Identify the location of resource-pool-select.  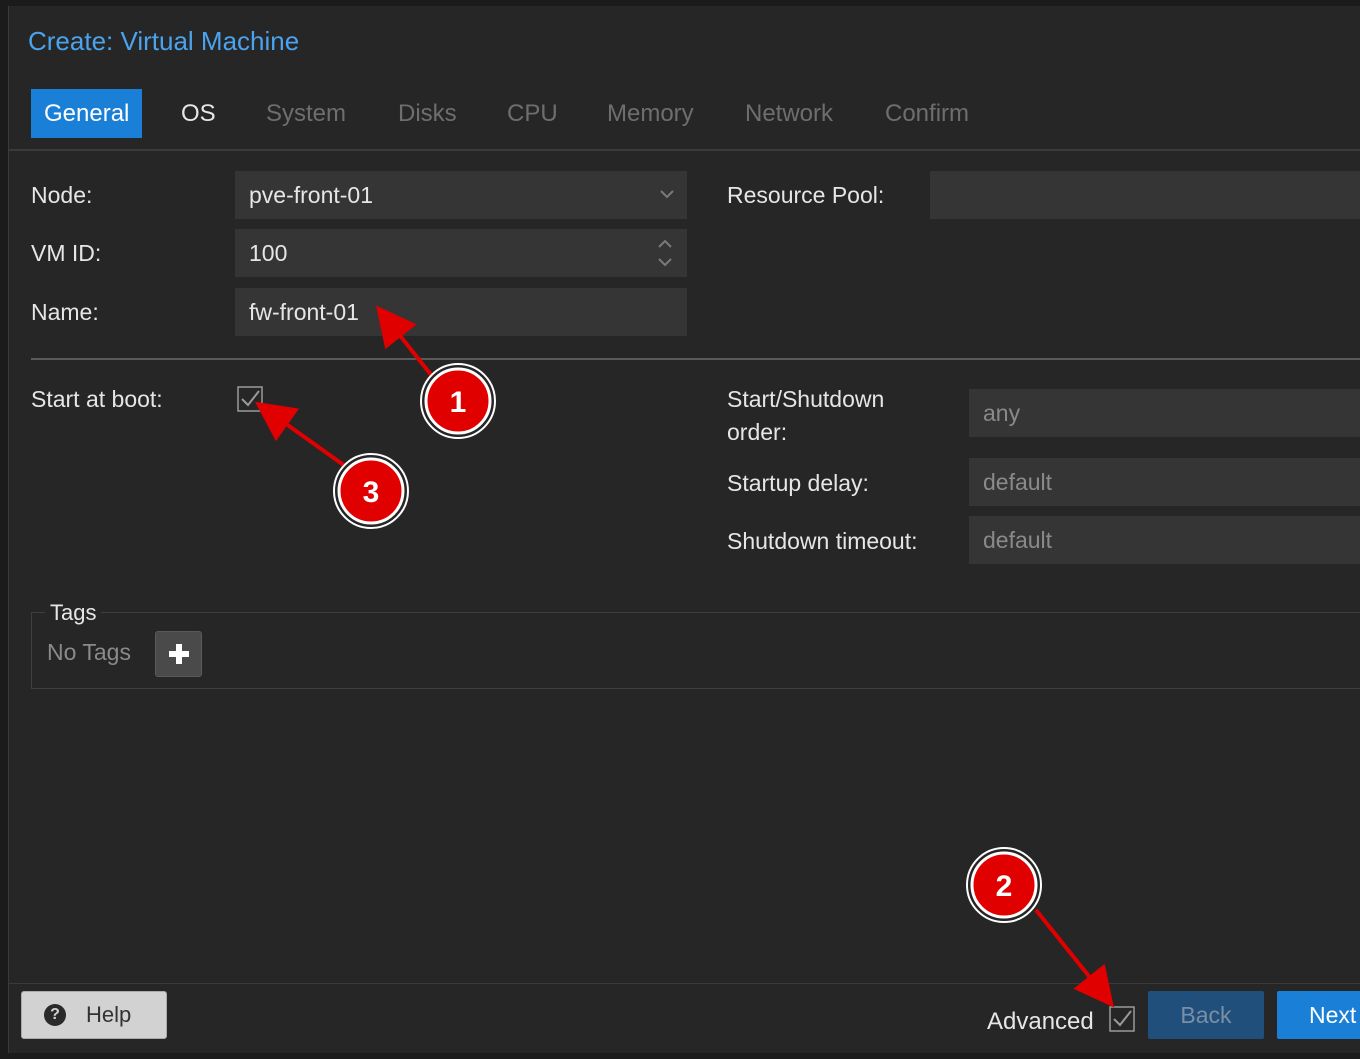
(1145, 195).